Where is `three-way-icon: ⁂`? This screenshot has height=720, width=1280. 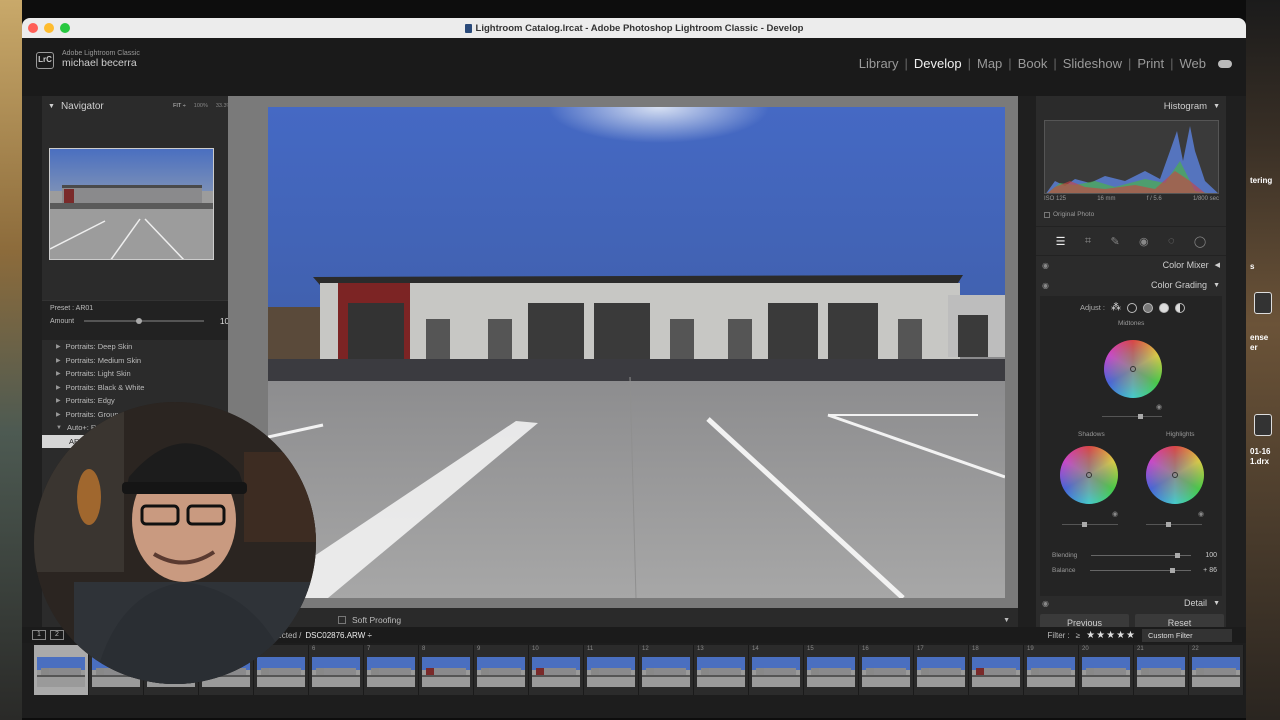 three-way-icon: ⁂ is located at coordinates (1116, 307).